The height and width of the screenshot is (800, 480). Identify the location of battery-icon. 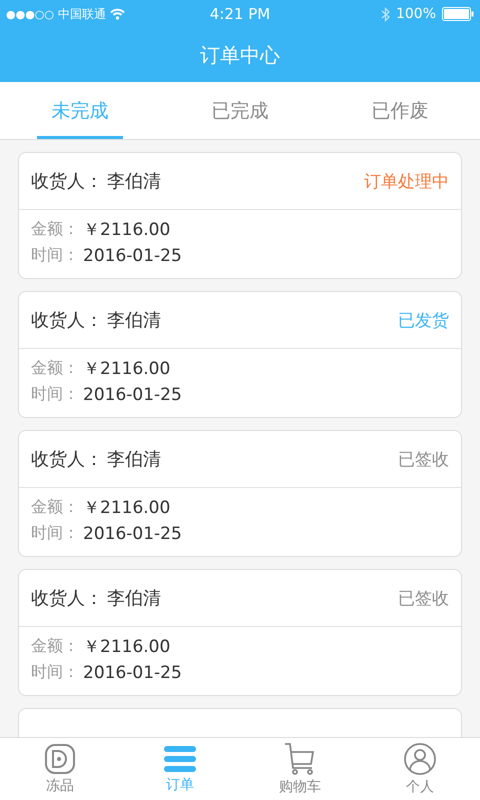
(458, 14).